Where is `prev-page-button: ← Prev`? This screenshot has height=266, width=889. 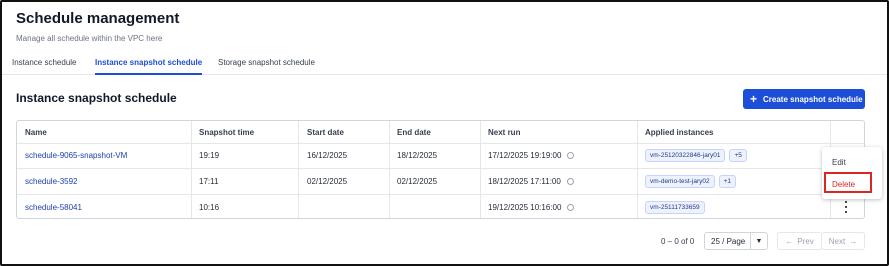
prev-page-button: ← Prev is located at coordinates (799, 241).